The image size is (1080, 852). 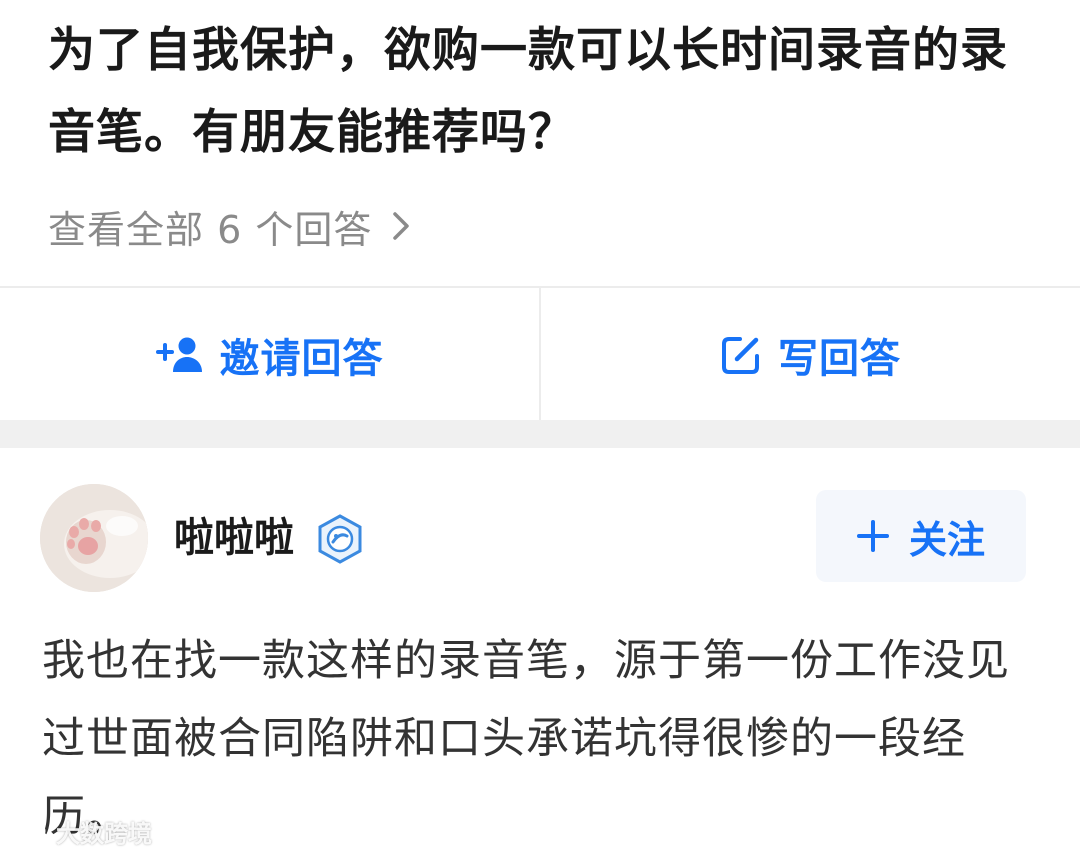 I want to click on chevron-right-icon, so click(x=401, y=226).